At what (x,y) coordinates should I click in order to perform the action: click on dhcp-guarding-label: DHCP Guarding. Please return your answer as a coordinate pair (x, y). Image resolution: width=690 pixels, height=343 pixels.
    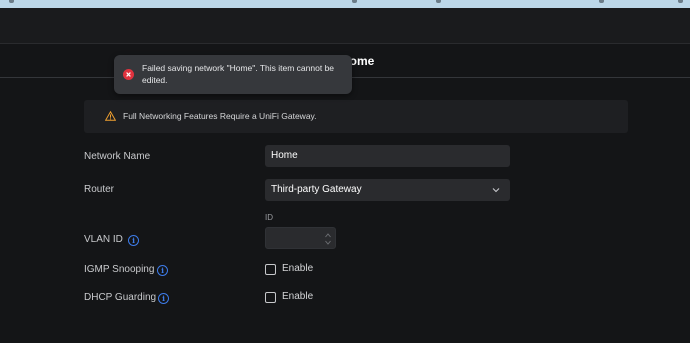
    Looking at the image, I should click on (120, 297).